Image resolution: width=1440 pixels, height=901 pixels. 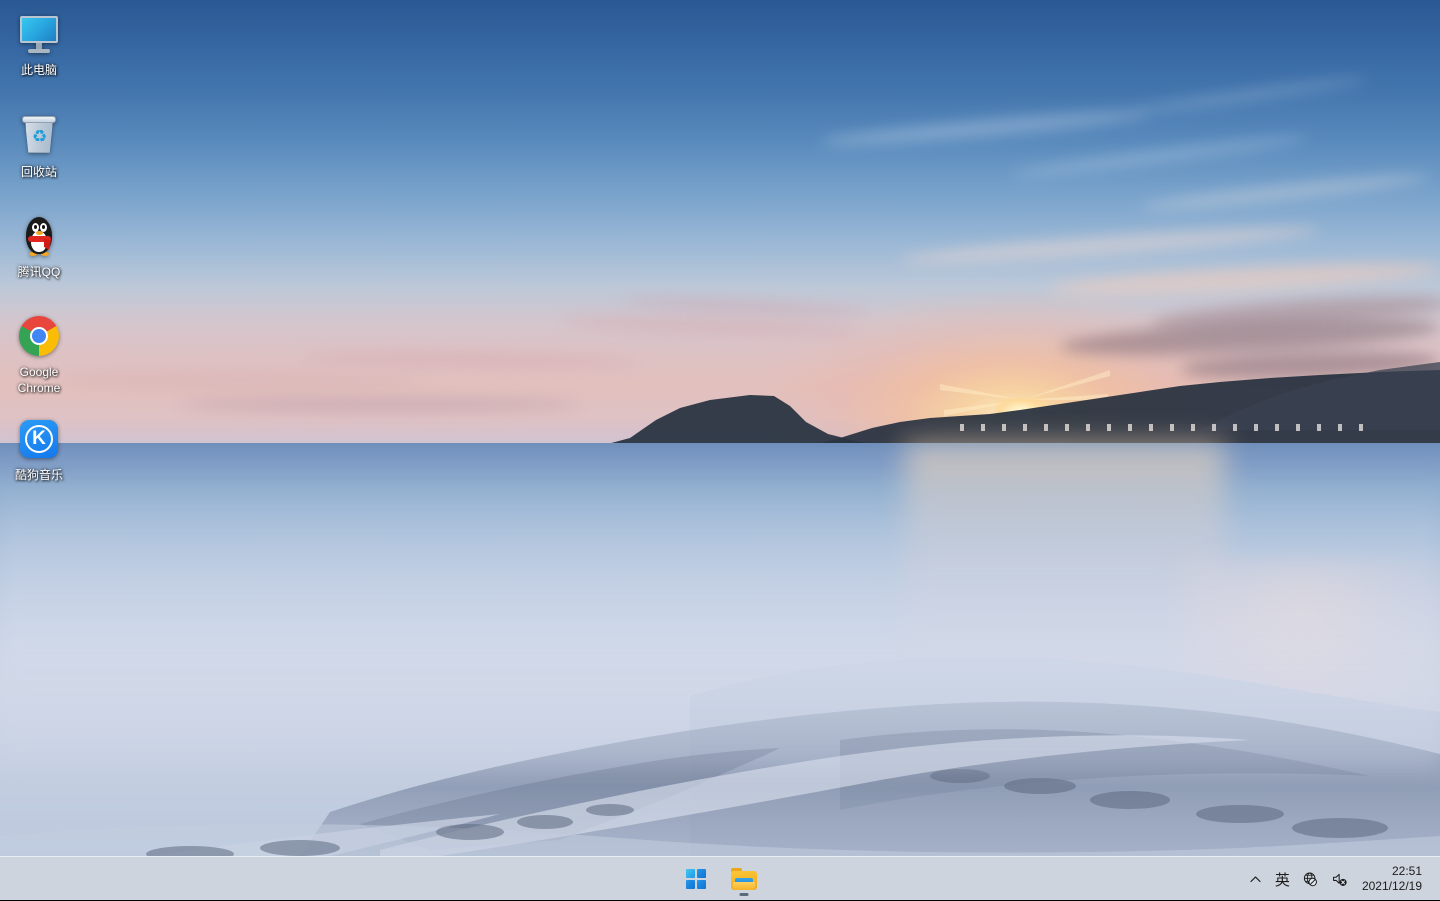 I want to click on desktop-icon-tencent-qq: 腾讯QQ, so click(x=39, y=246).